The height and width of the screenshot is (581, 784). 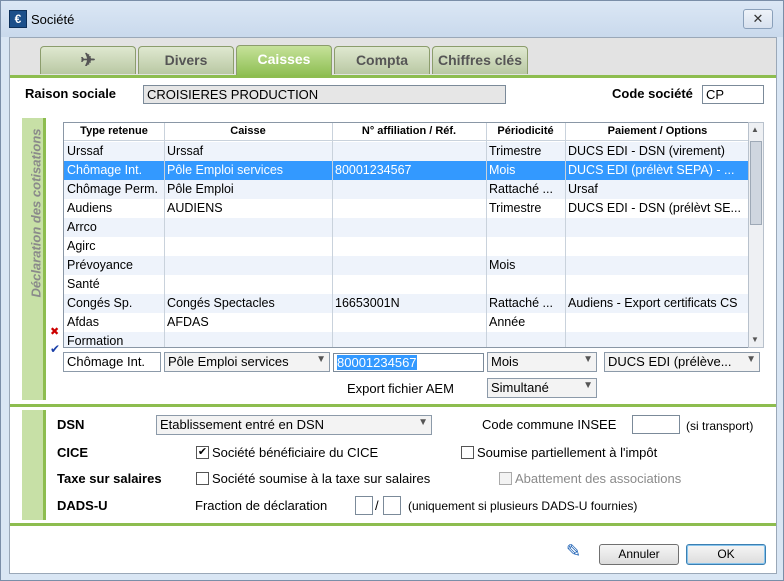 What do you see at coordinates (542, 362) in the screenshot?
I see `edit-periodicite-select: Mois ▼` at bounding box center [542, 362].